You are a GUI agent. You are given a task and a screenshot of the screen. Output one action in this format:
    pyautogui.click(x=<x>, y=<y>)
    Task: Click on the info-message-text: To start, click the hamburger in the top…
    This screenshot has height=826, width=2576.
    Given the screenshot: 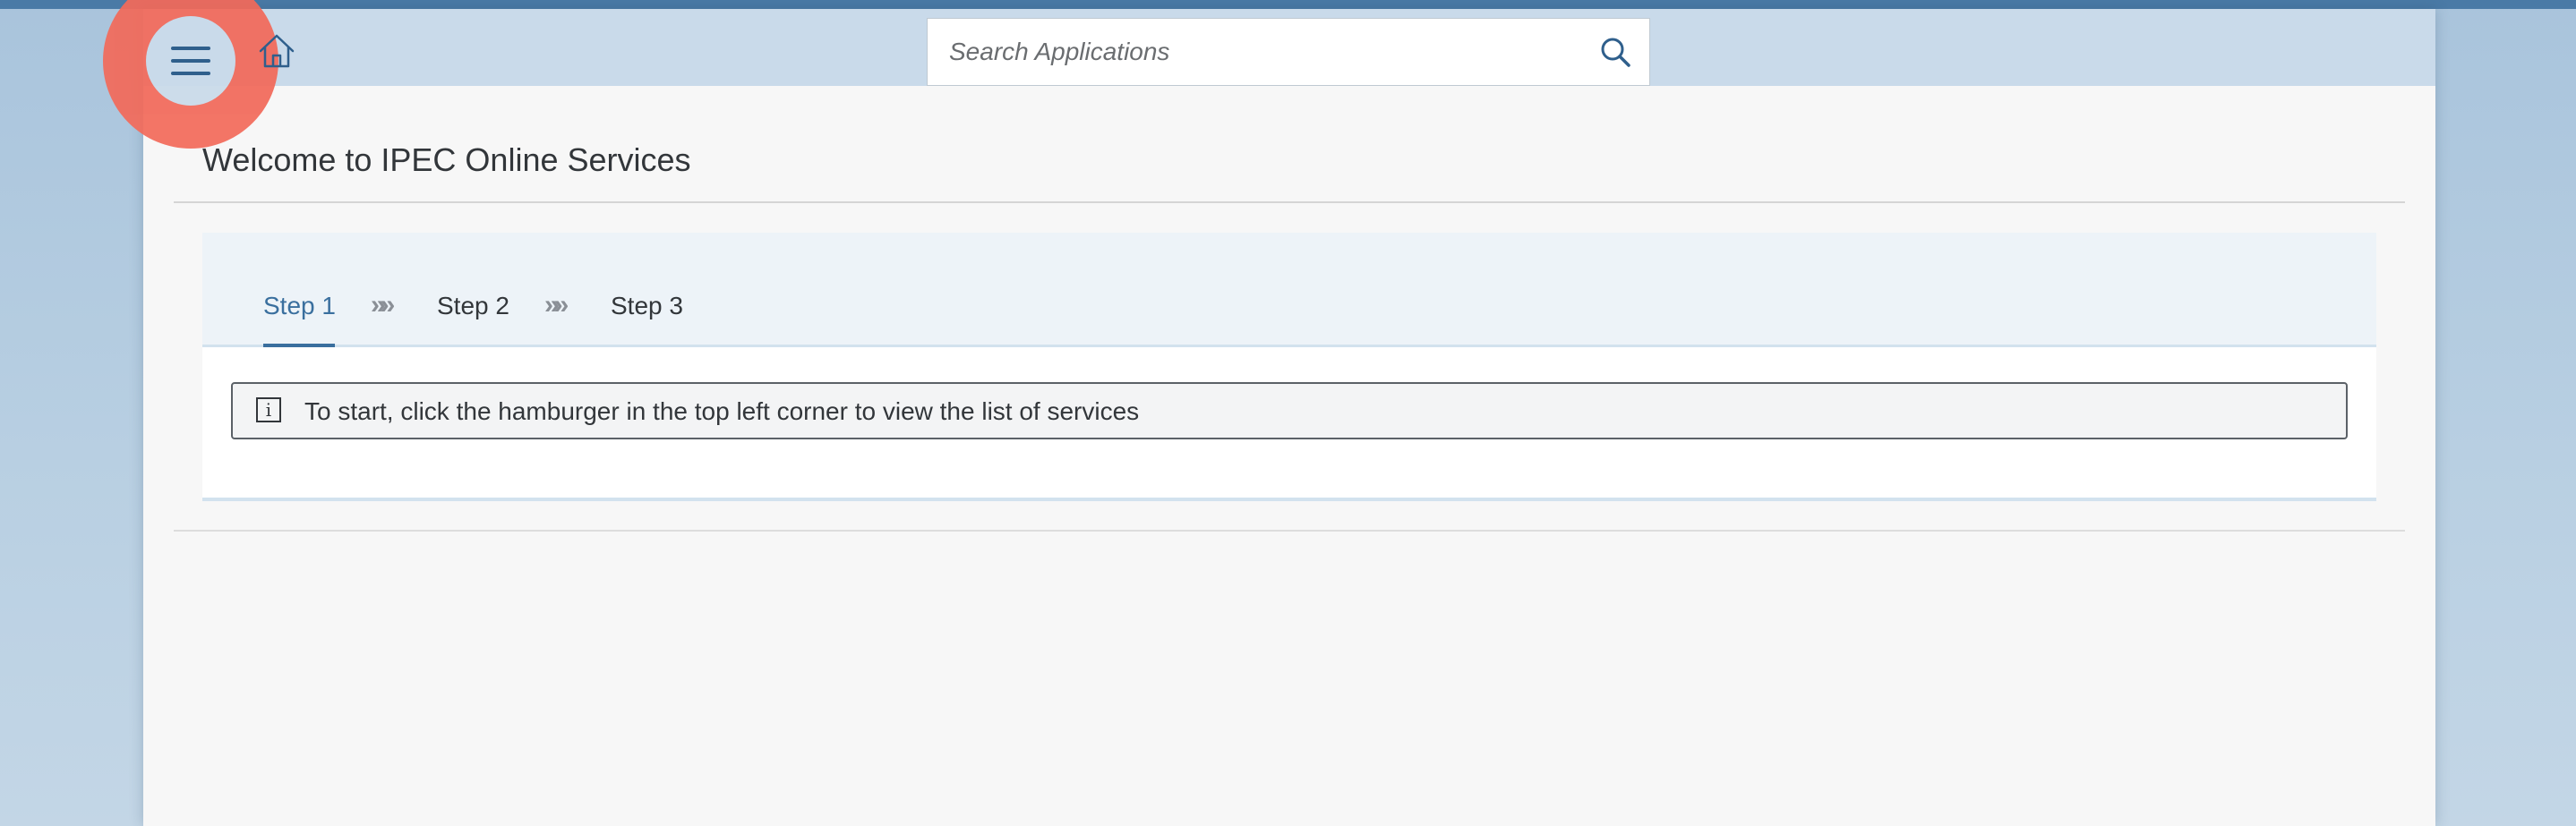 What is the action you would take?
    pyautogui.click(x=722, y=411)
    